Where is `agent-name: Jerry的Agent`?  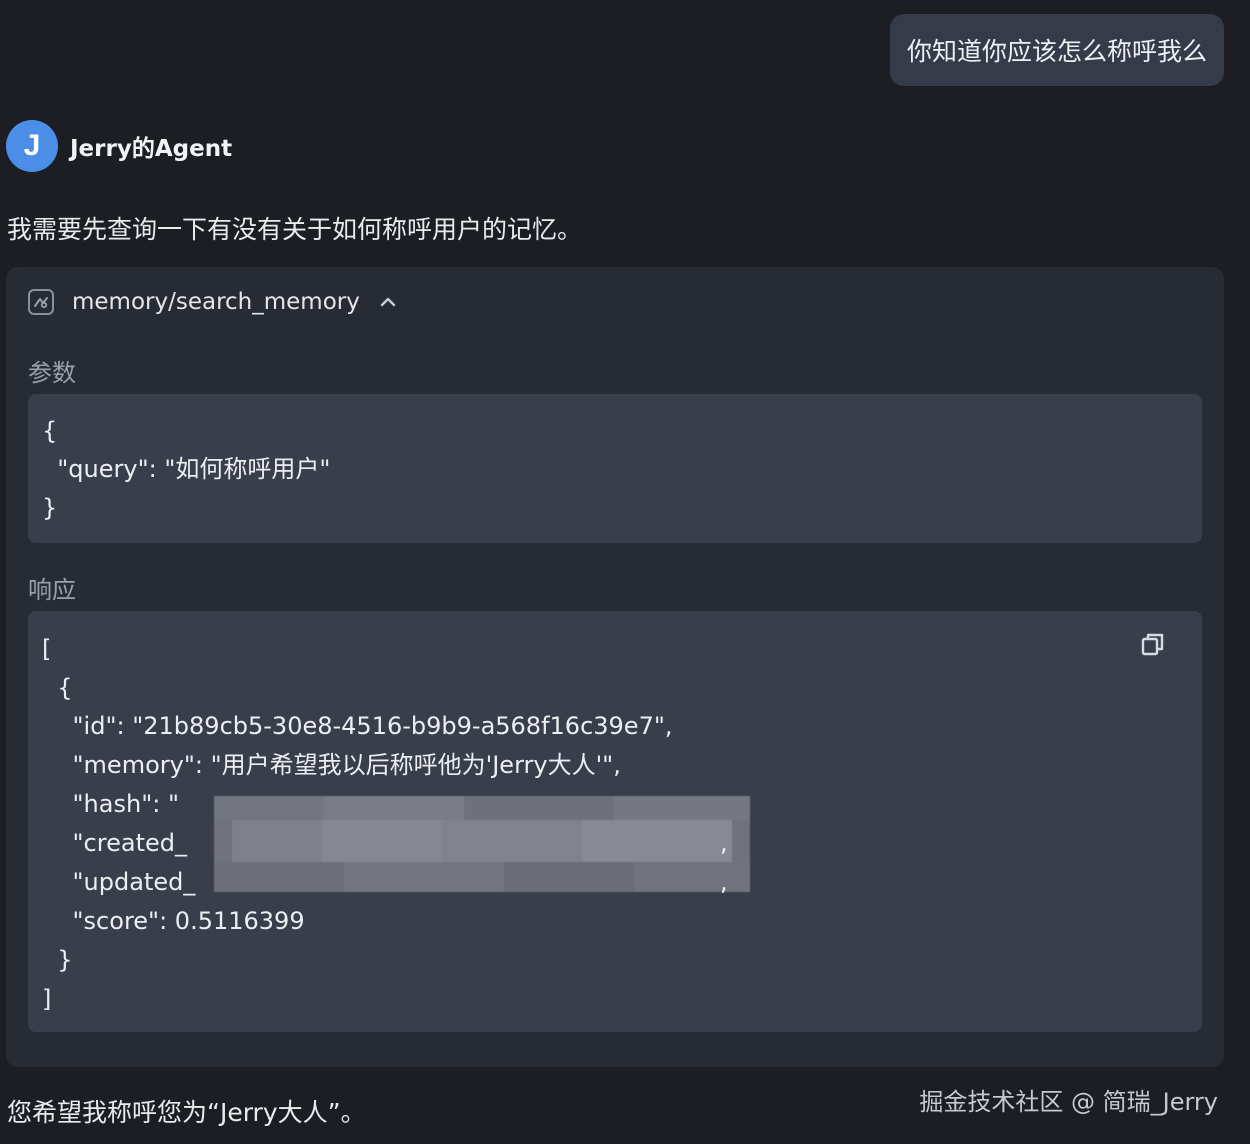
agent-name: Jerry的Agent is located at coordinates (151, 149).